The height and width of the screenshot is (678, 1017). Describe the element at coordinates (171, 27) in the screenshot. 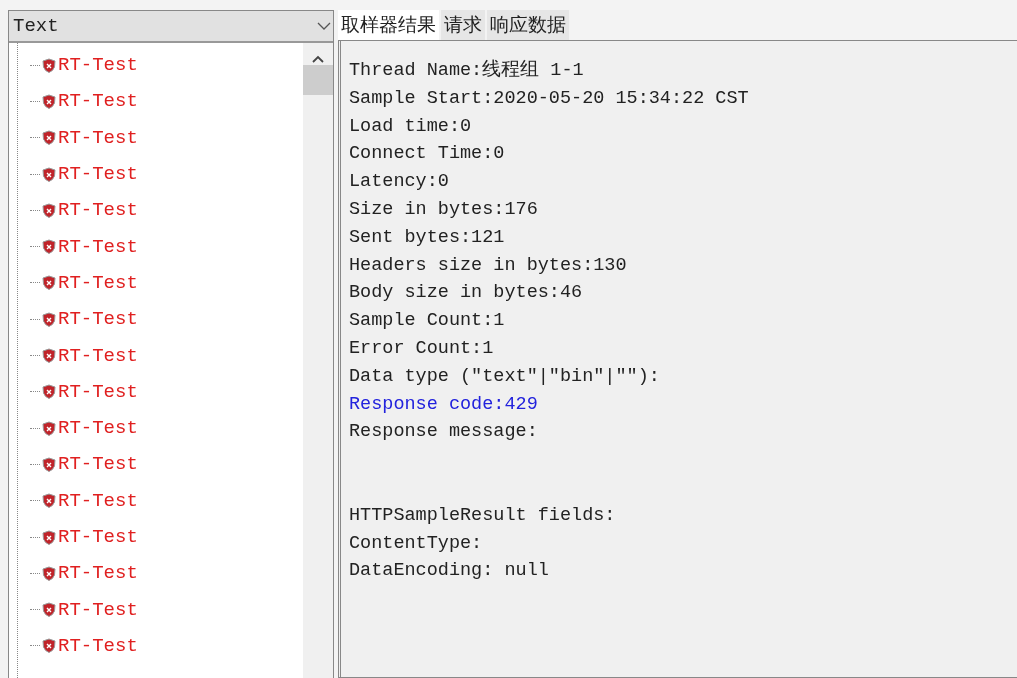

I see `view-dropdown: Text` at that location.